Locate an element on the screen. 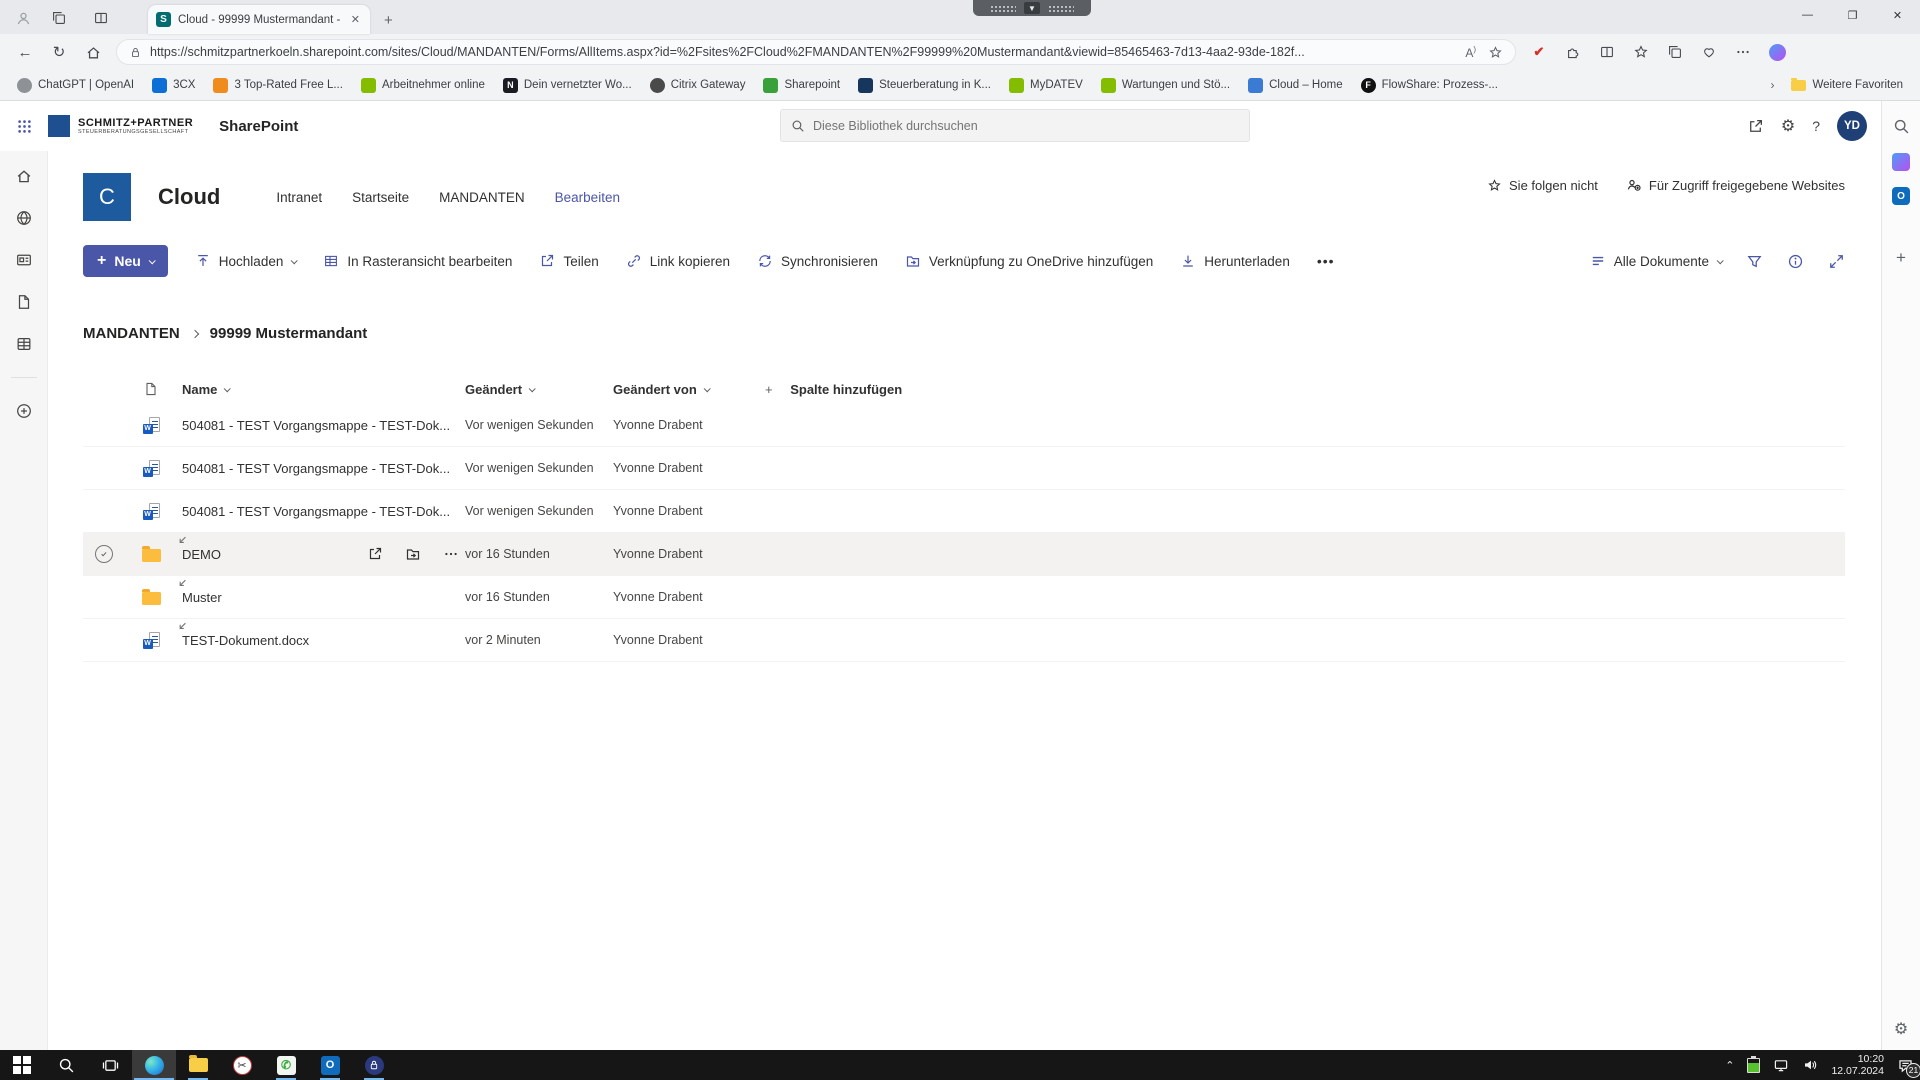  column-name: Name is located at coordinates (317, 389).